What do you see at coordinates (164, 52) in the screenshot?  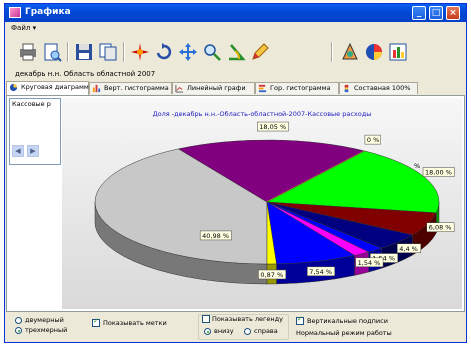 I see `rotate-icon` at bounding box center [164, 52].